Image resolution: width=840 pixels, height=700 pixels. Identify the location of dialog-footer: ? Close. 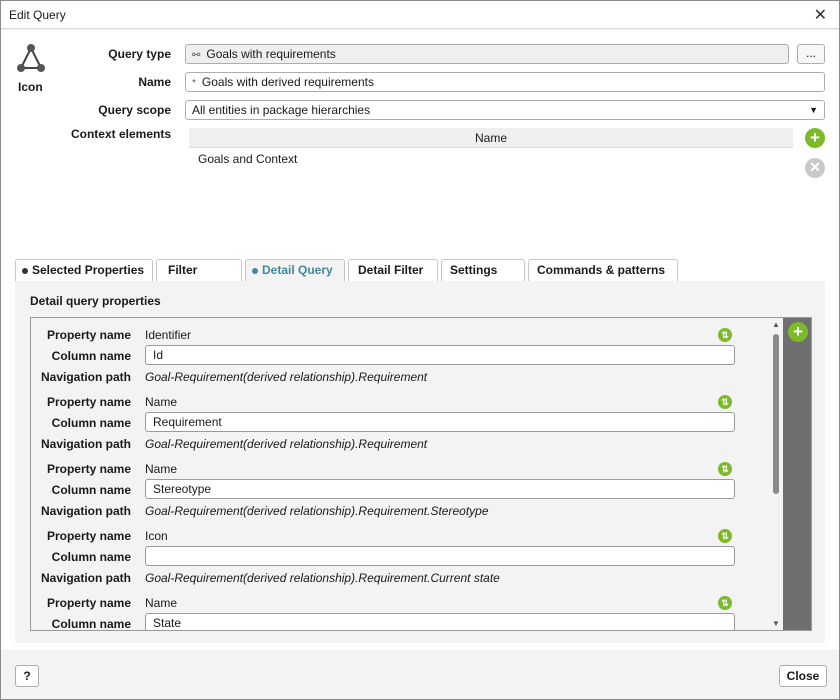
(420, 675).